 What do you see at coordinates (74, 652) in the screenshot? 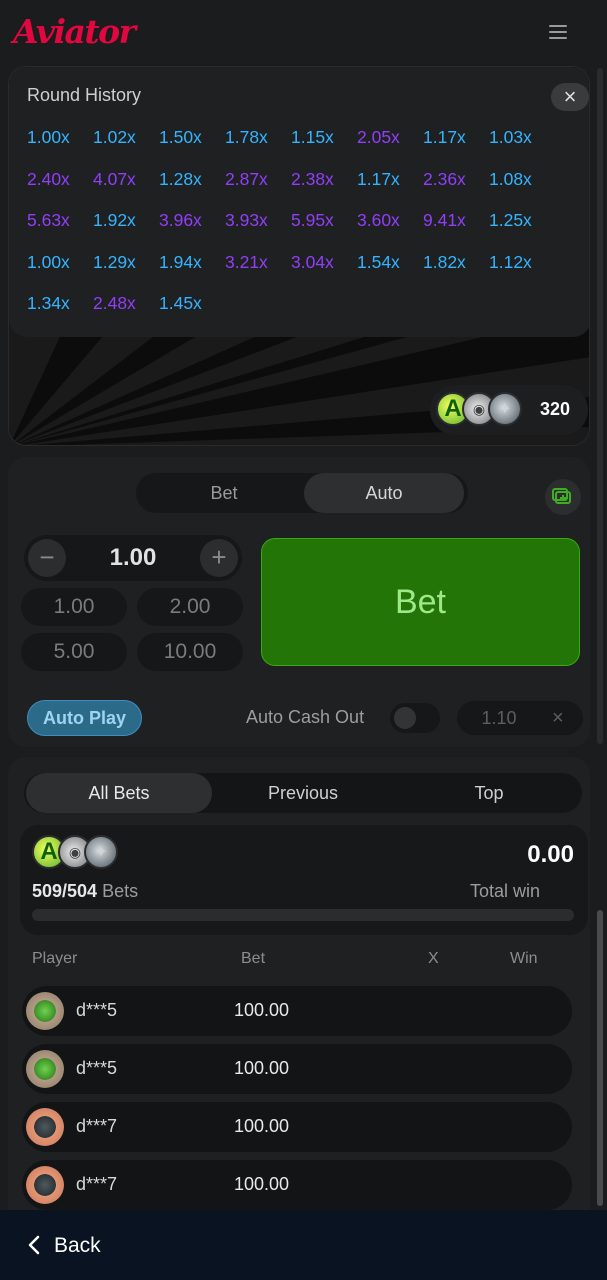
I see `quick-amount-button: 5.00` at bounding box center [74, 652].